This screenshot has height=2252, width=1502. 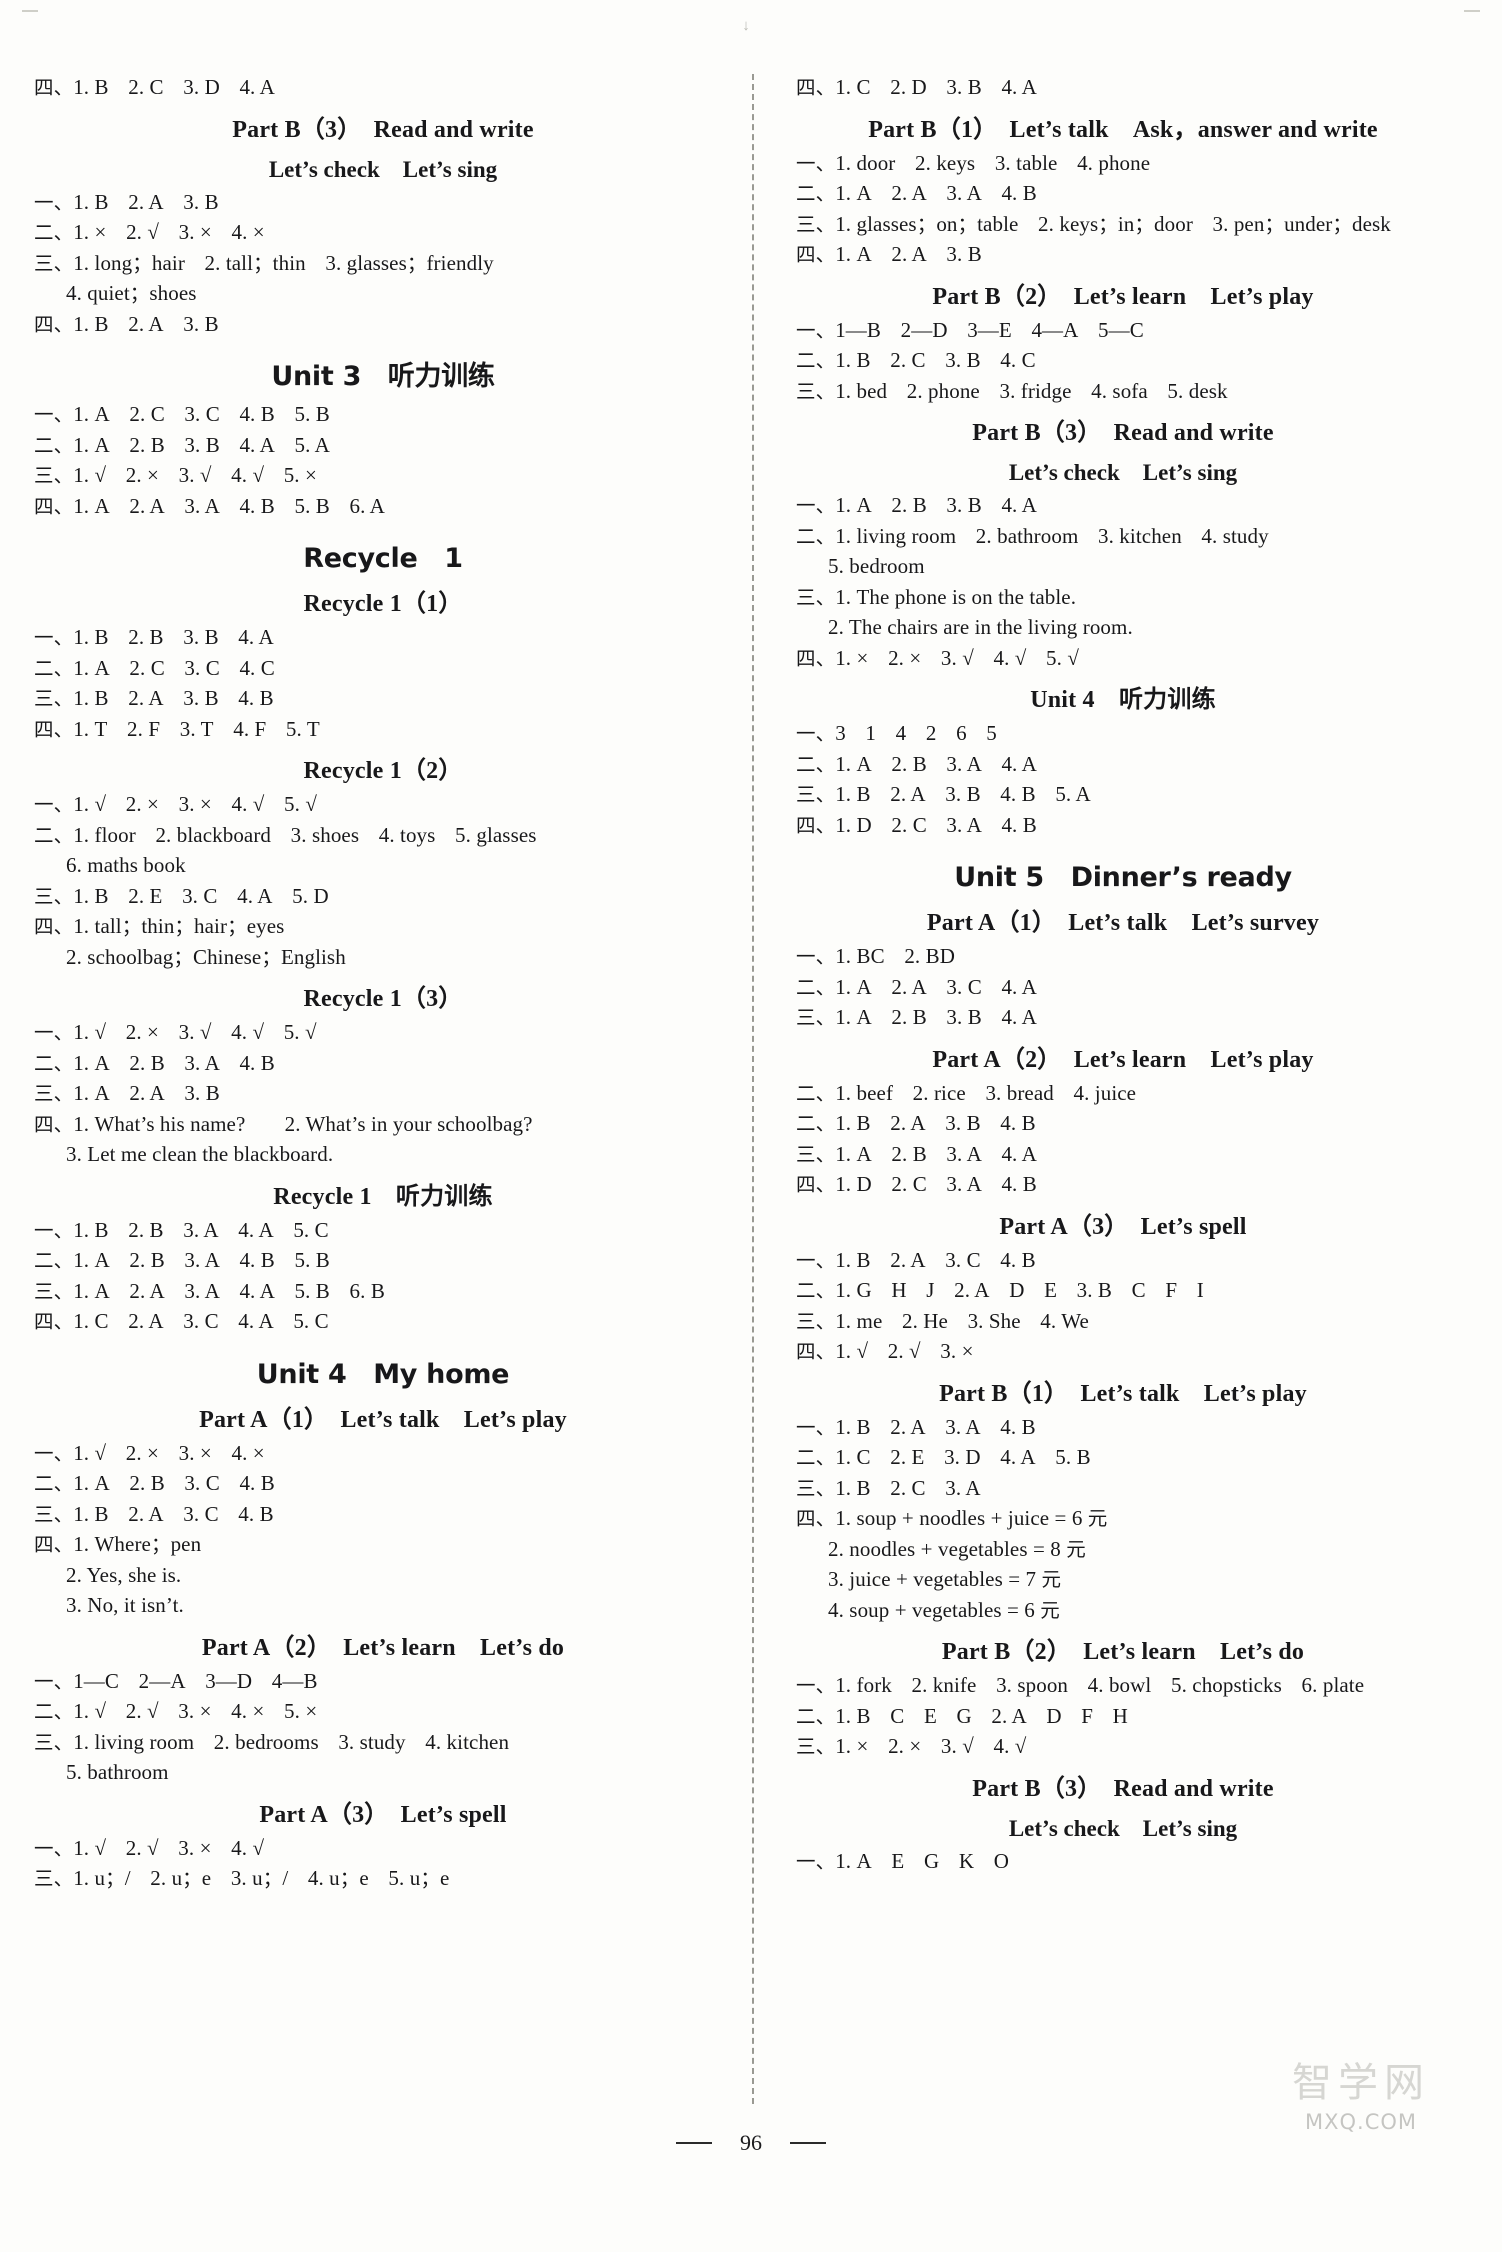 What do you see at coordinates (916, 986) in the screenshot?
I see `answer-line: 二、1. A 2. A 3. C 4. A` at bounding box center [916, 986].